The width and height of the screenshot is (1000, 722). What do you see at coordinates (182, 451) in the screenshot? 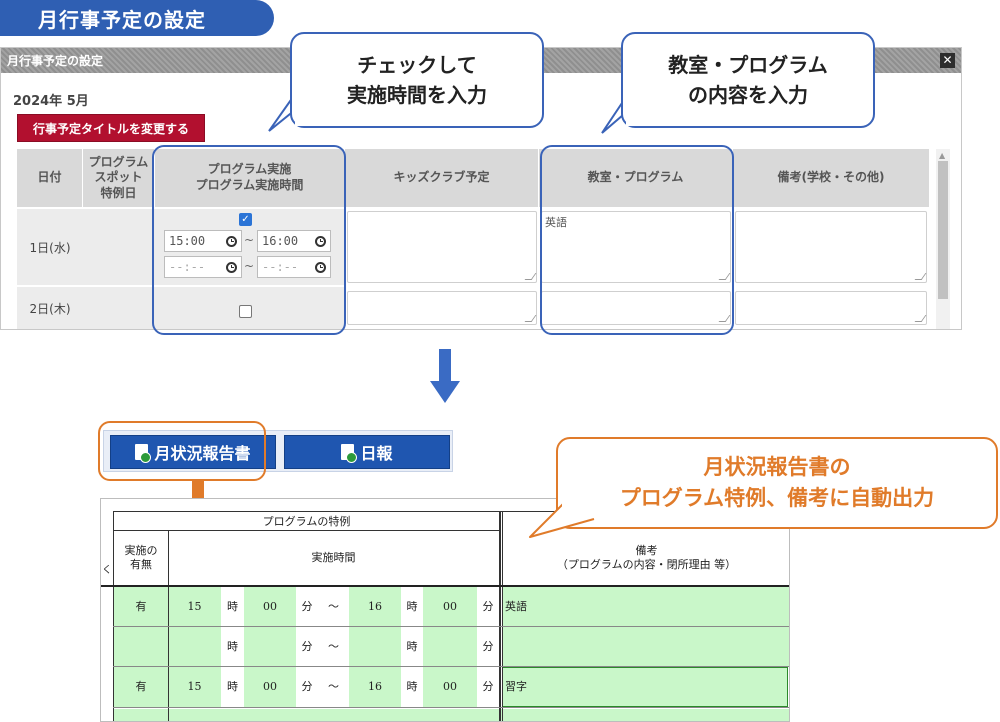
I see `monthly-report-highlight` at bounding box center [182, 451].